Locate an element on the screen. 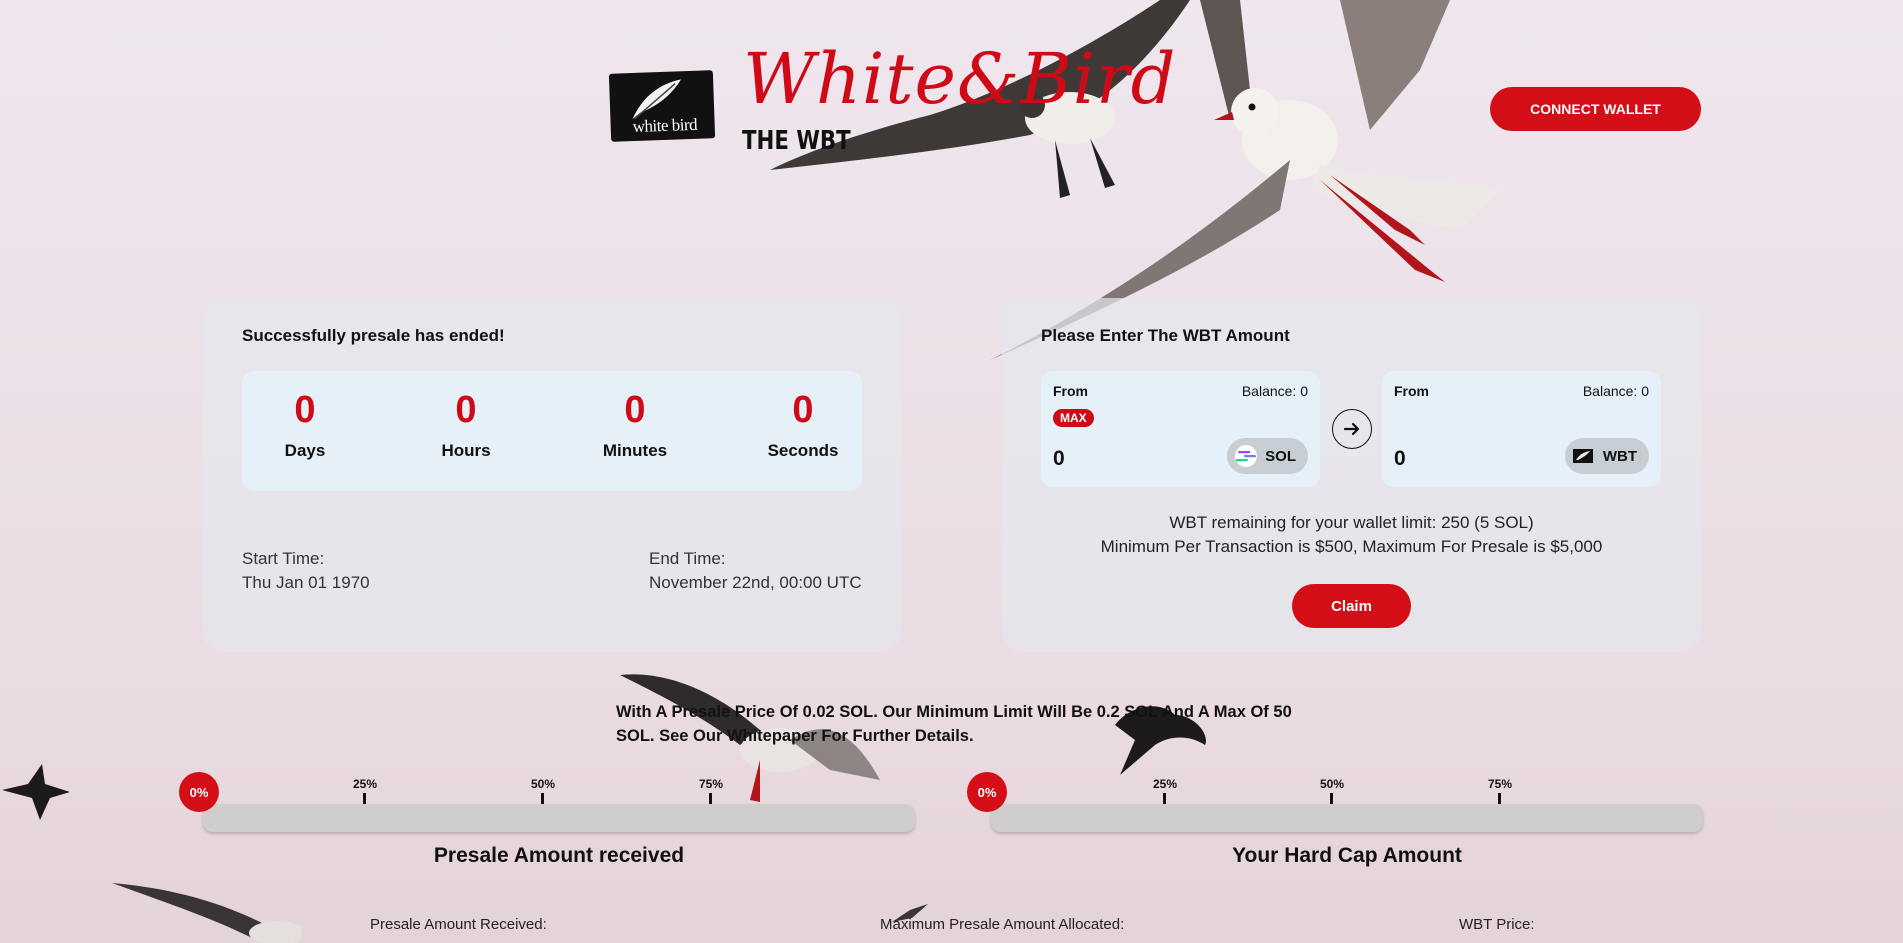 The width and height of the screenshot is (1903, 943). countdown-days: 0 Days is located at coordinates (305, 426).